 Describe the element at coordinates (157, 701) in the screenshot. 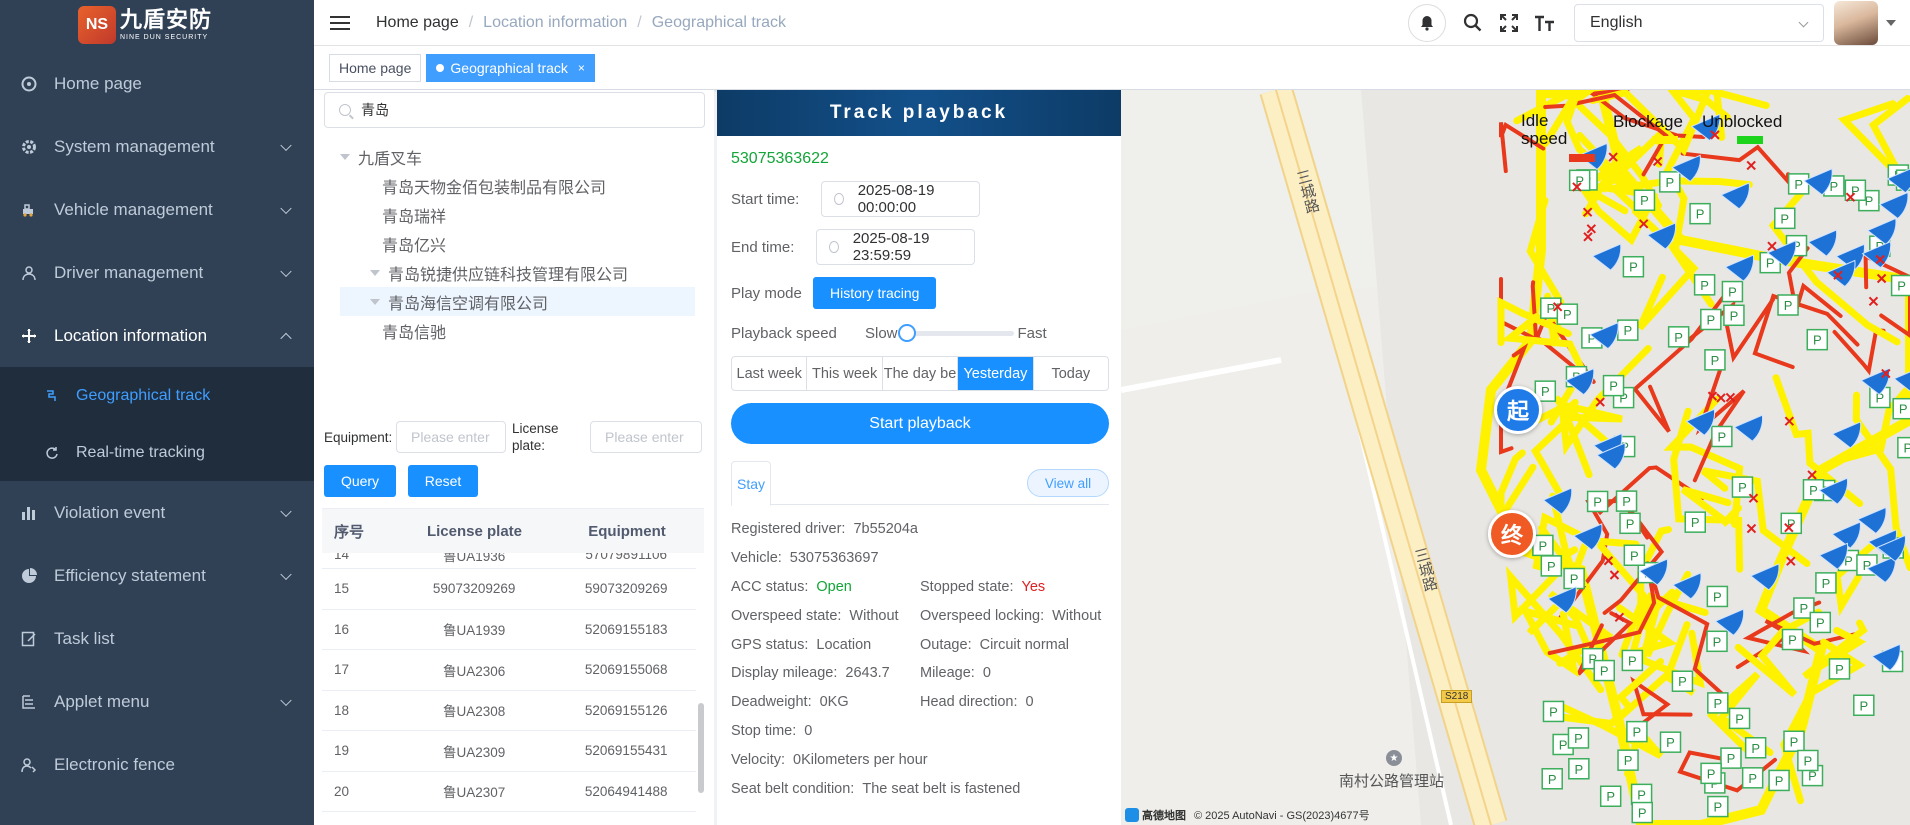

I see `sidebar-item-applet: Applet menu` at that location.